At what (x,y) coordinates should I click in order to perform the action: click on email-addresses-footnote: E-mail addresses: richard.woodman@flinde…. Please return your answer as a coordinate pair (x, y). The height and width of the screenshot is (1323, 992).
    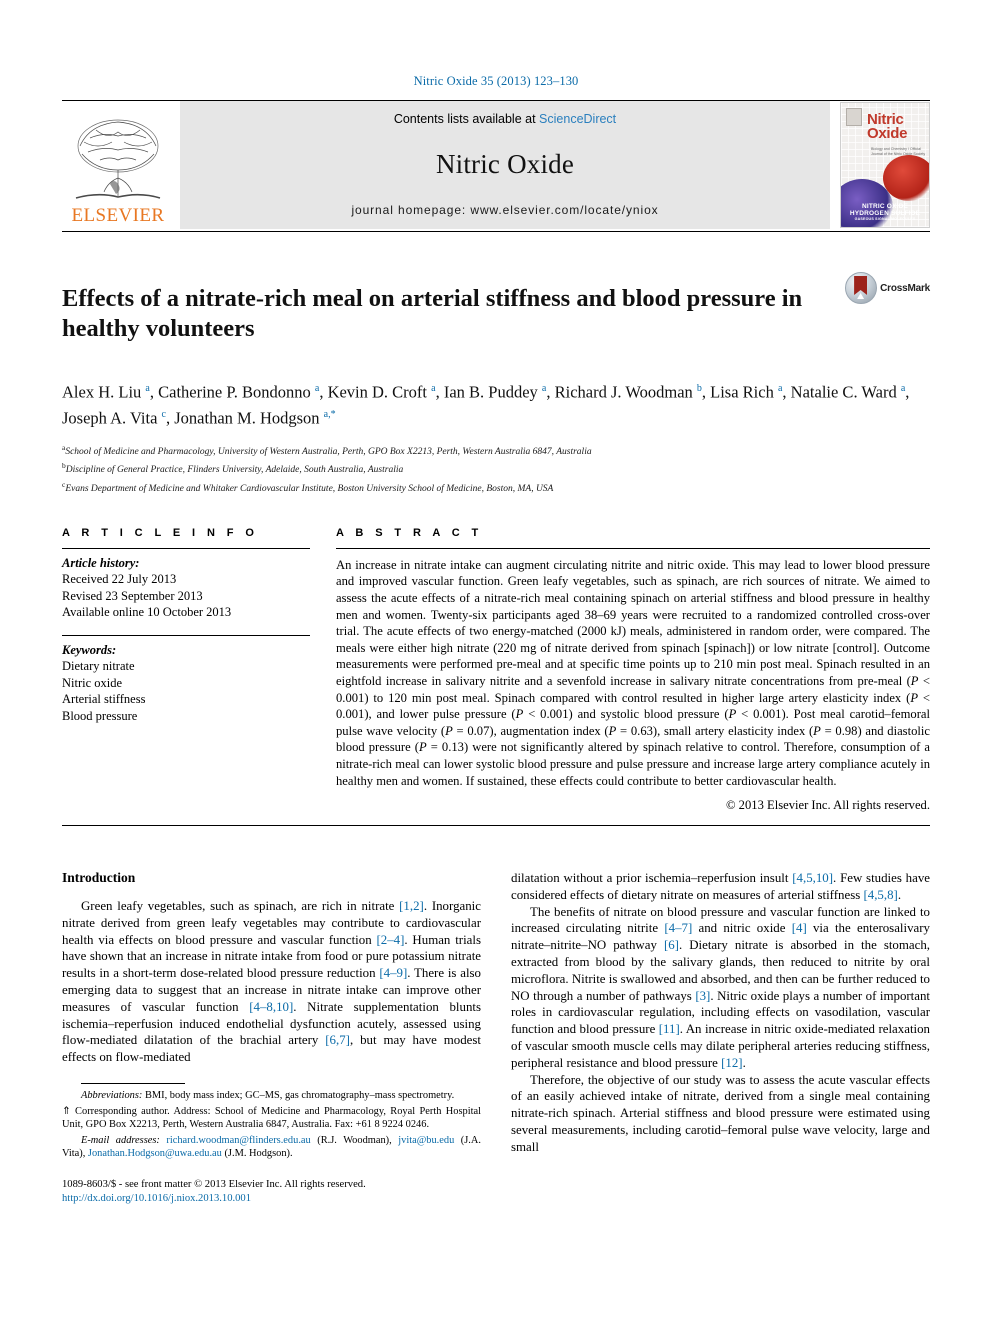
    Looking at the image, I should click on (271, 1147).